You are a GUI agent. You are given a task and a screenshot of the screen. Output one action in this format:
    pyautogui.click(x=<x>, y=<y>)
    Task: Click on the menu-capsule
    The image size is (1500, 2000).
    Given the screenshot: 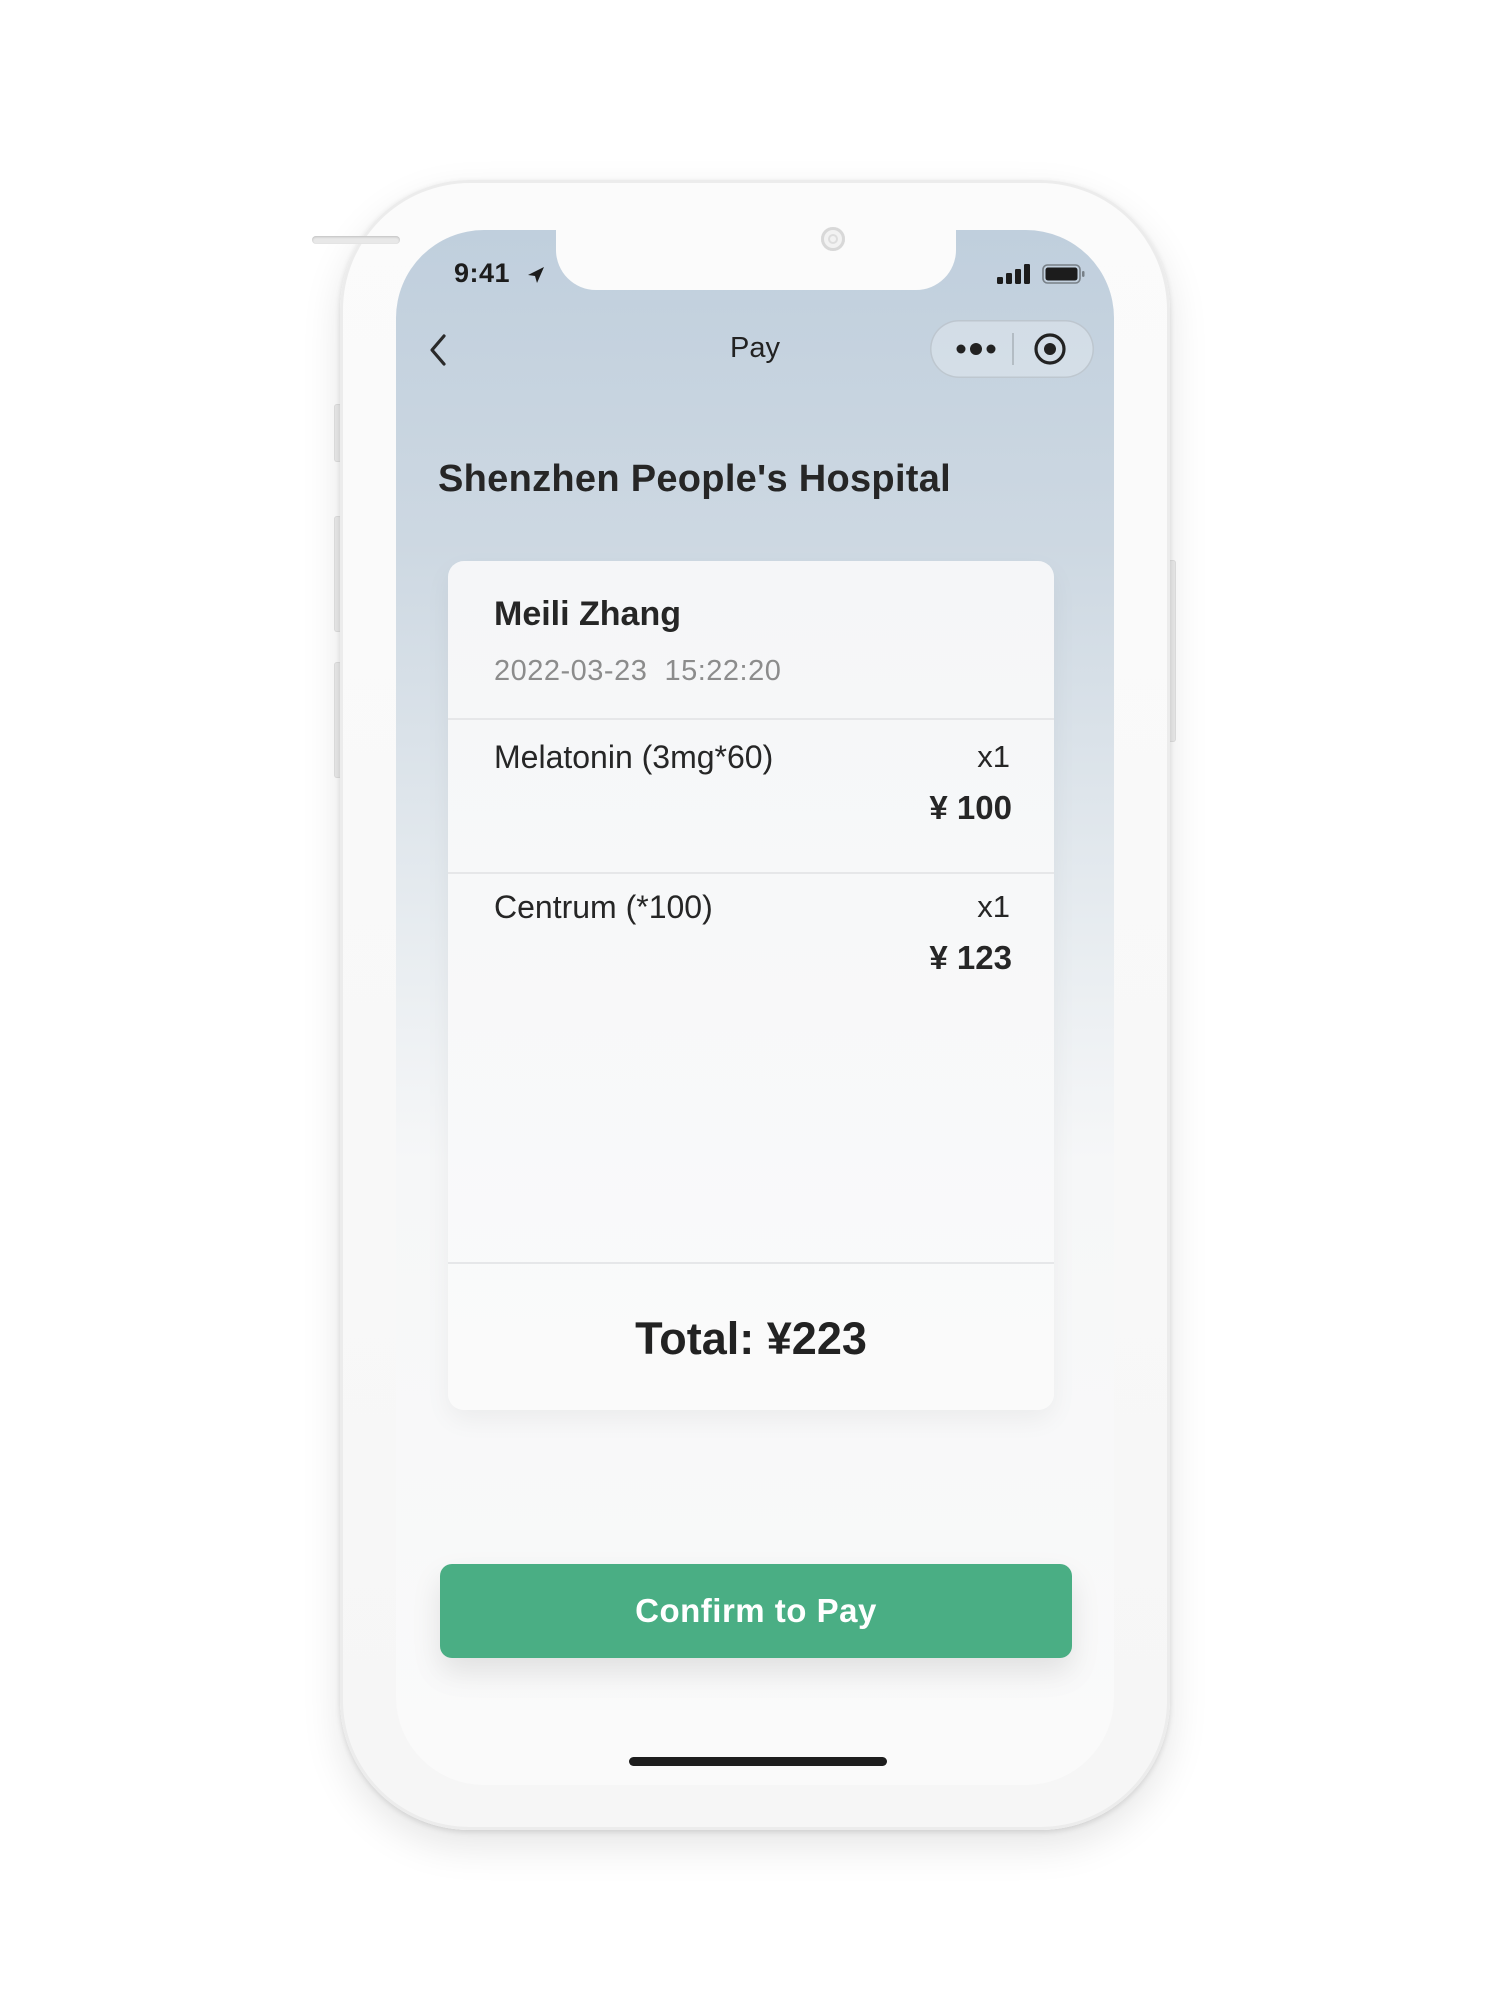 What is the action you would take?
    pyautogui.click(x=1012, y=349)
    